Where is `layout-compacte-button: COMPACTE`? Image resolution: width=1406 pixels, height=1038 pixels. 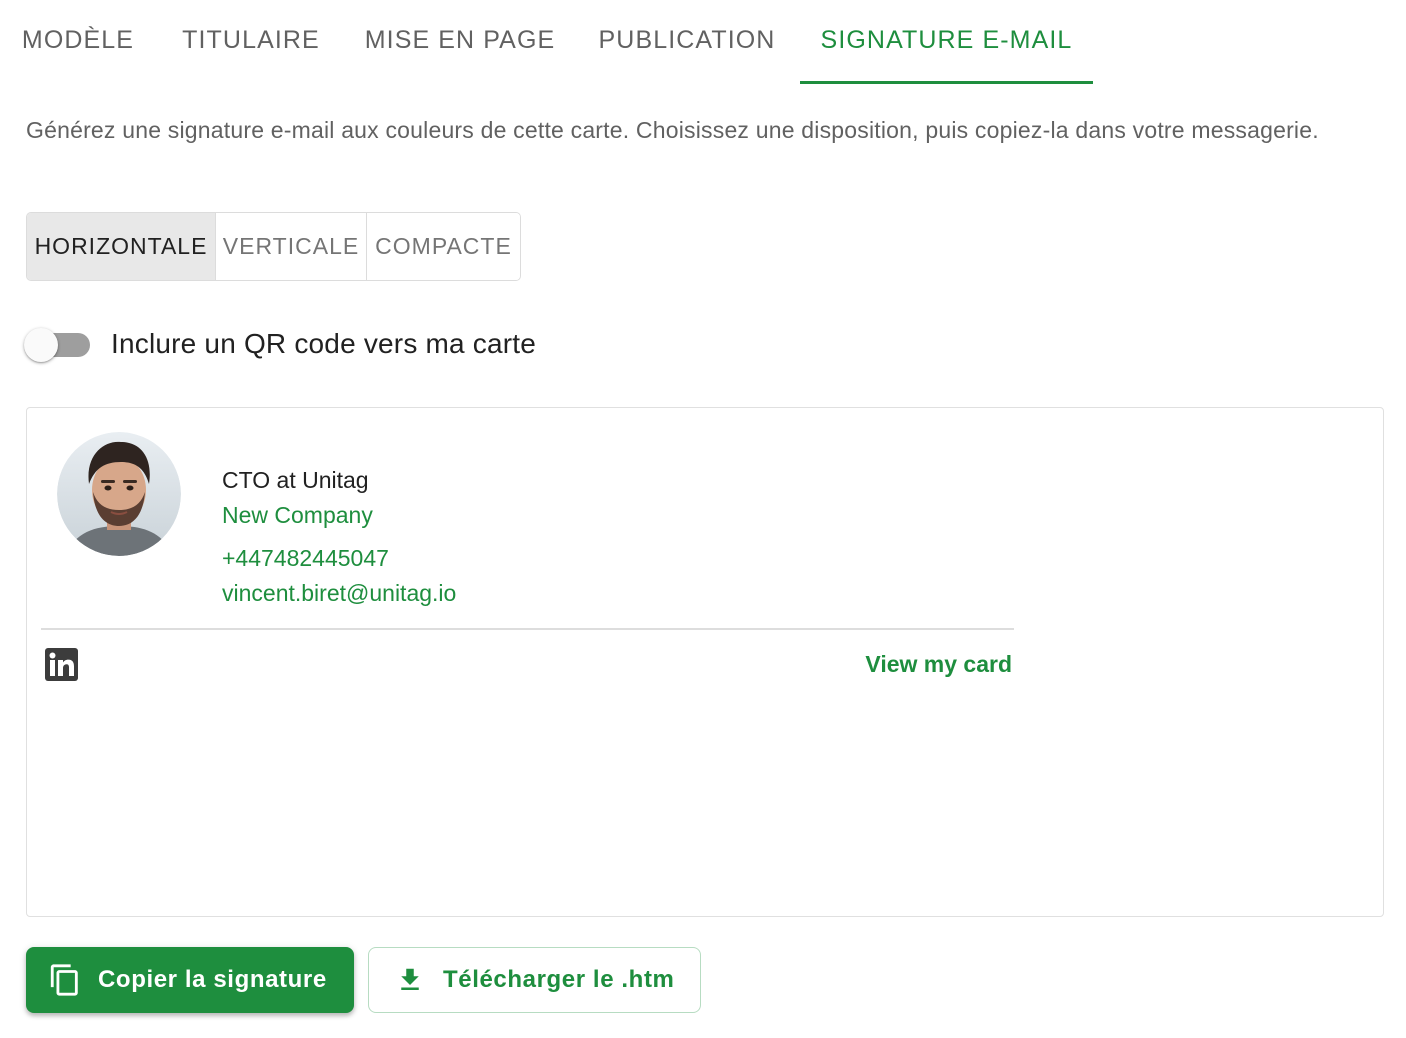
layout-compacte-button: COMPACTE is located at coordinates (443, 246).